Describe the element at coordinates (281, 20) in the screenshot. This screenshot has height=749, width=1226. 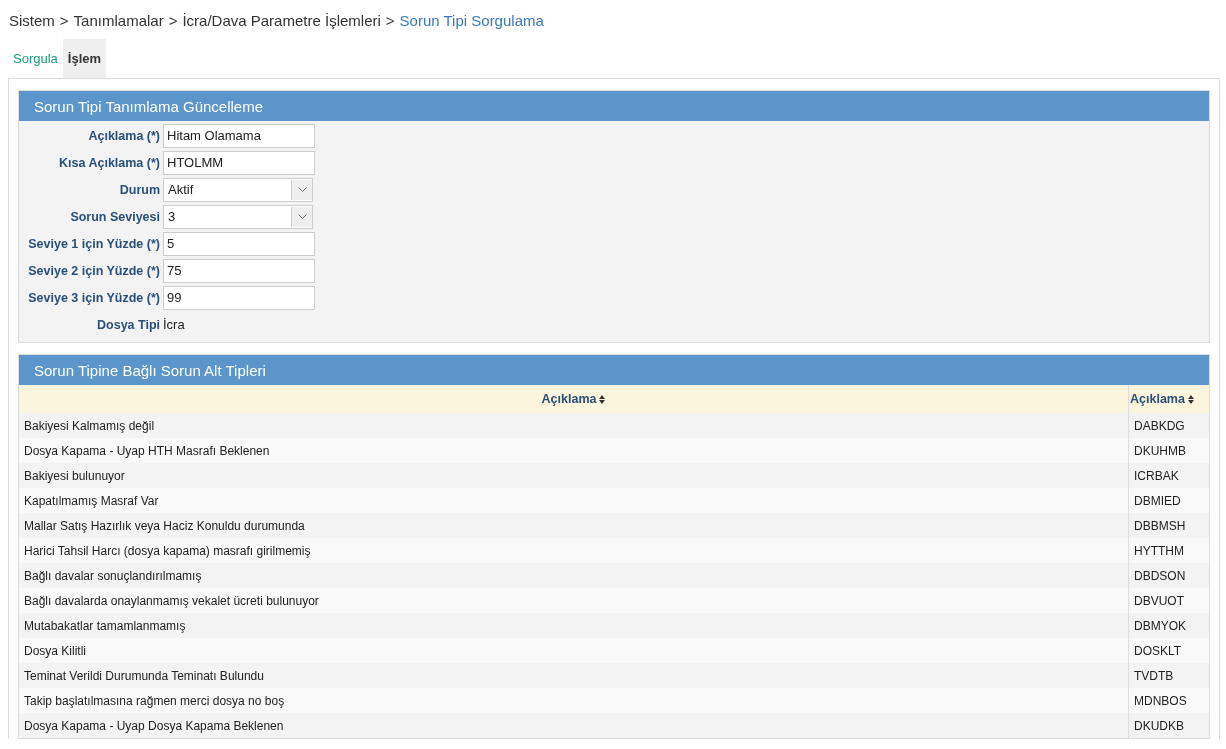
I see `breadcrumb-link: İcra/Dava Parametre İşlemleri` at that location.